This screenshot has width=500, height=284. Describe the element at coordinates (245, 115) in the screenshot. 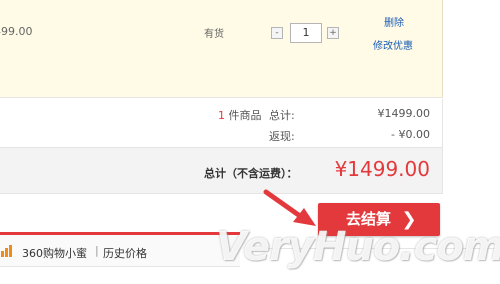

I see `item-count-label: 件商品` at that location.